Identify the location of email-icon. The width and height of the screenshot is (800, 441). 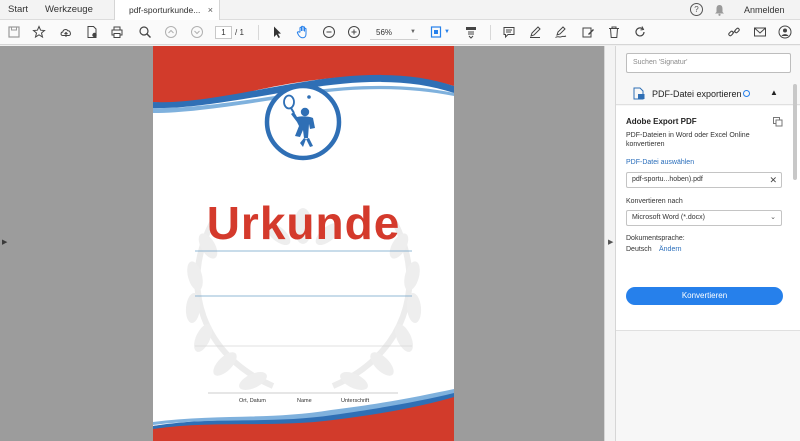
(760, 32).